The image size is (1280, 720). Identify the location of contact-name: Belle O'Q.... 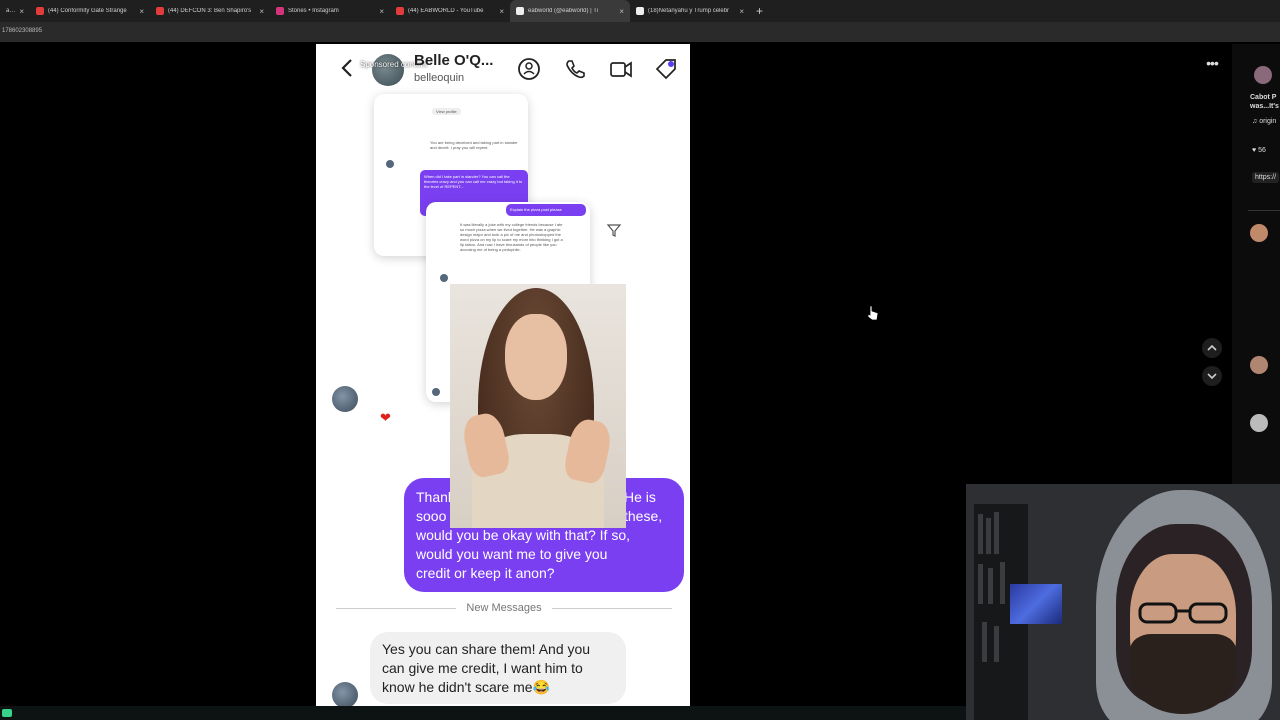
(453, 60).